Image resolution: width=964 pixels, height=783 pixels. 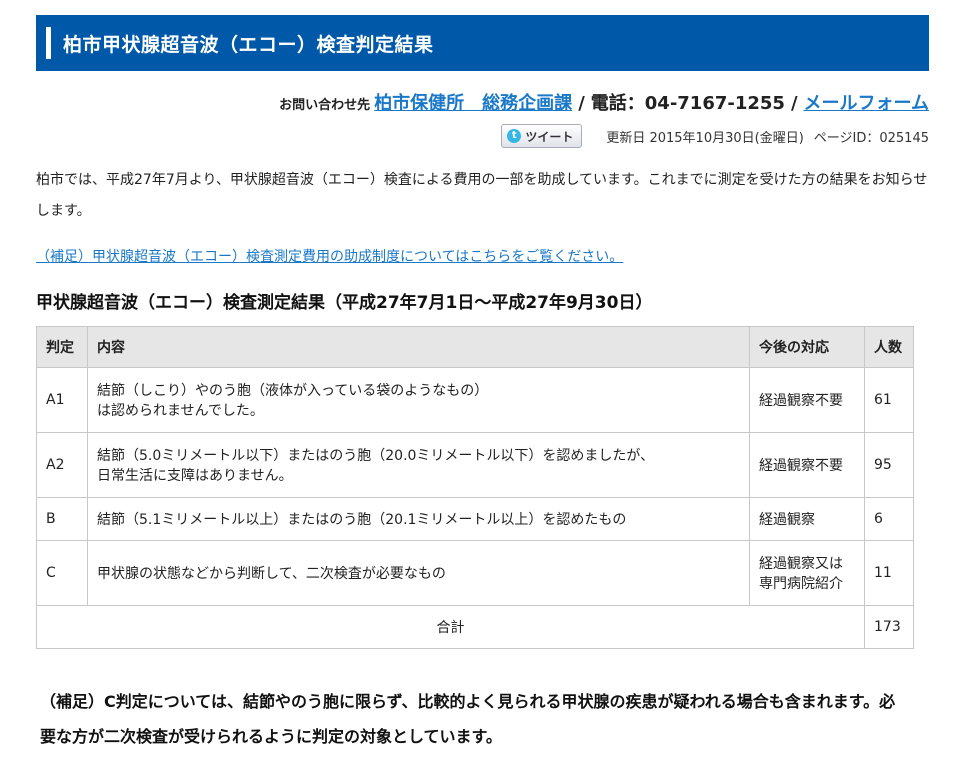 What do you see at coordinates (889, 400) in the screenshot?
I see `cell-count: 61` at bounding box center [889, 400].